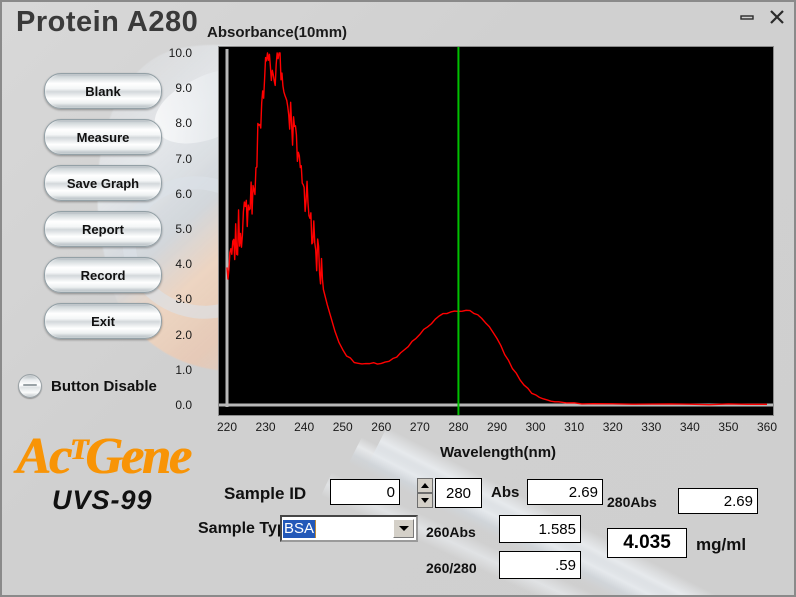  I want to click on ratio-label: 260/280, so click(451, 568).